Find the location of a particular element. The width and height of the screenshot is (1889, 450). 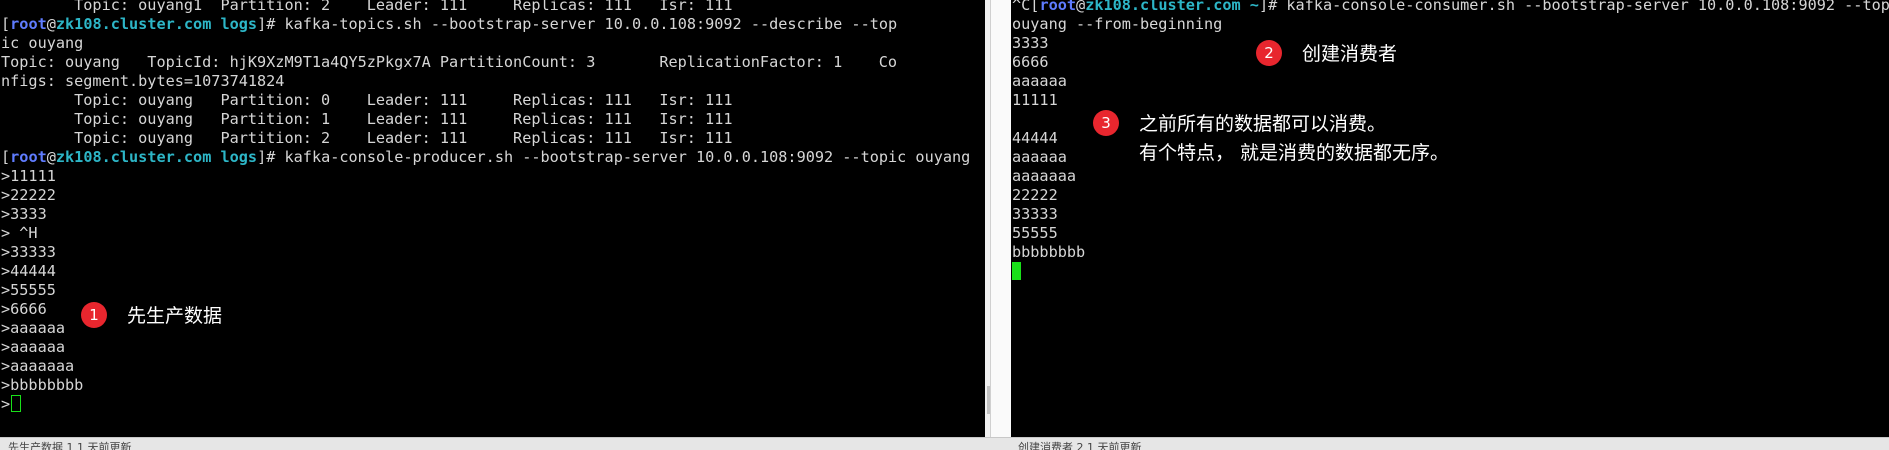

prompt-dir: ~ is located at coordinates (1254, 7).